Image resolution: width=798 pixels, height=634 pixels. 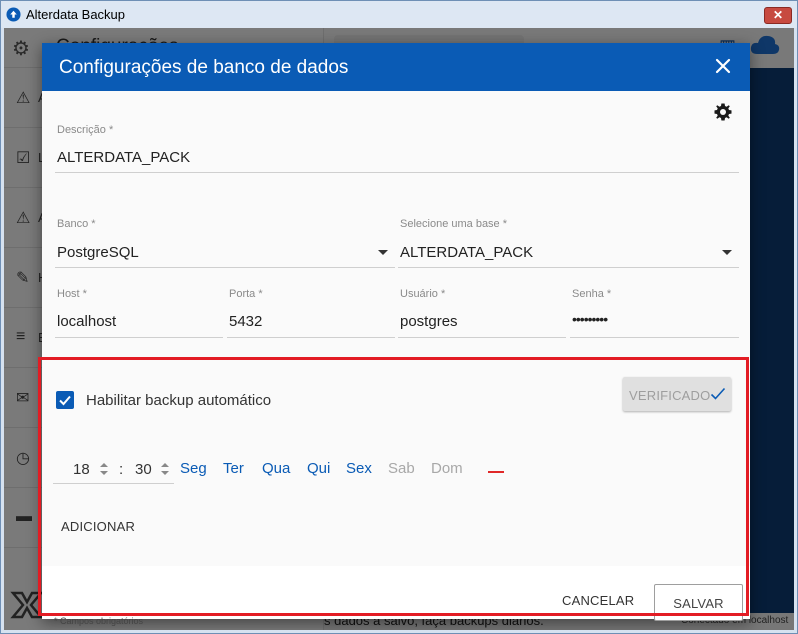 I want to click on usuario-label: Usuário *, so click(x=423, y=294).